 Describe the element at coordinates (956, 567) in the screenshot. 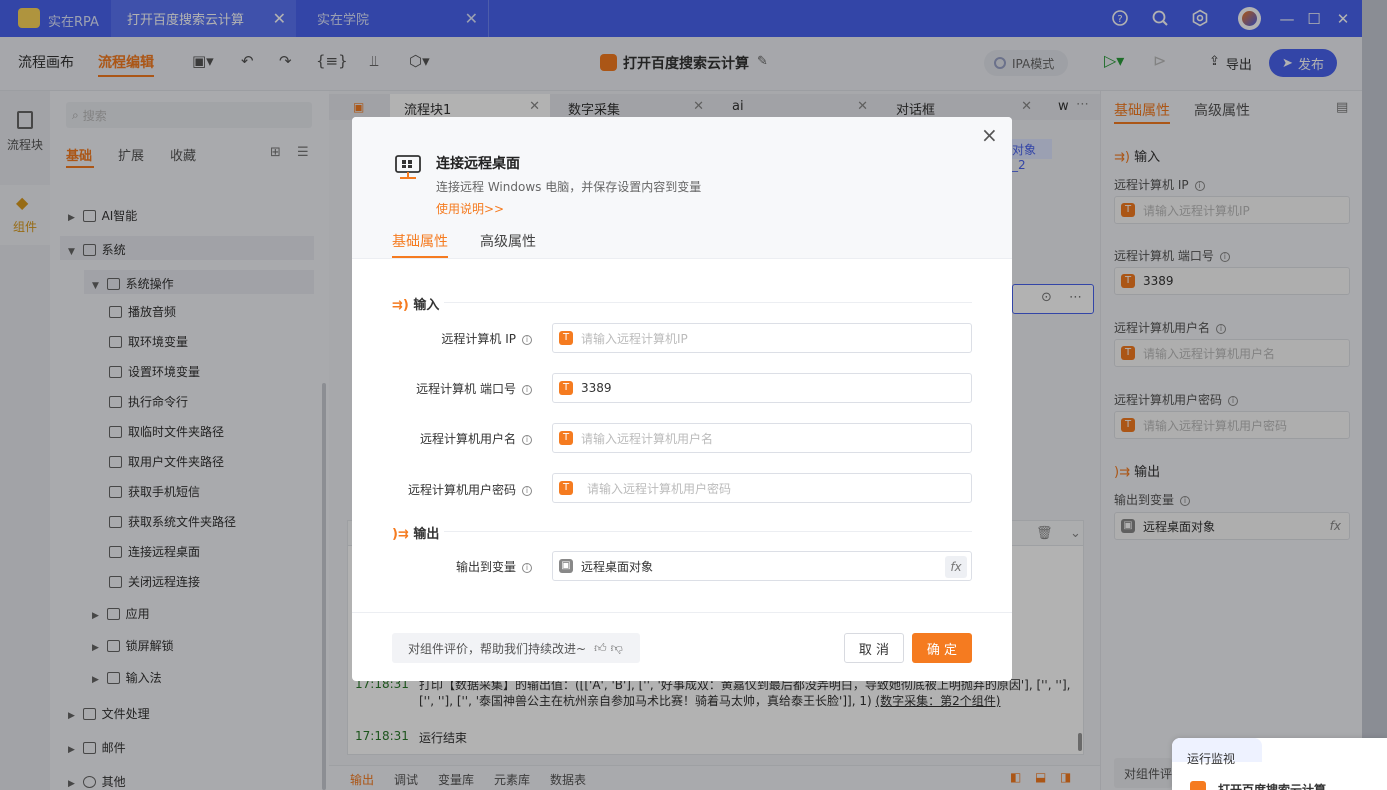

I see `fx-button: fx` at that location.